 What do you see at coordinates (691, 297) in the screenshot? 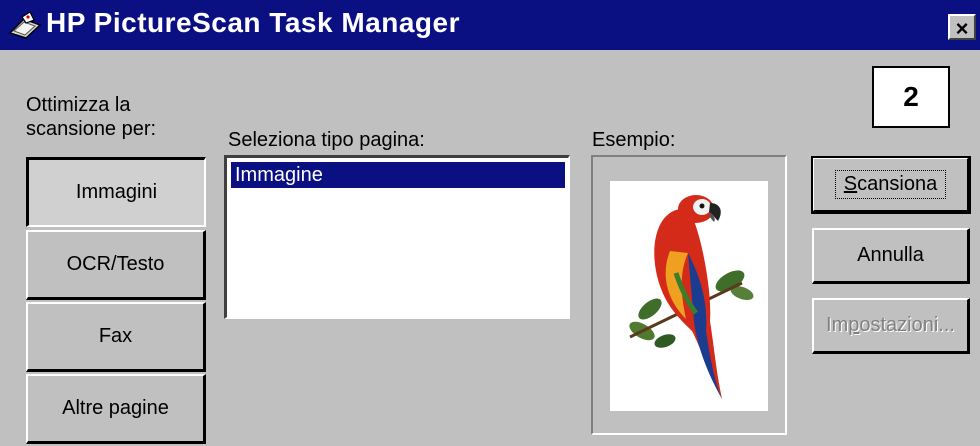
I see `parrot-illustration` at bounding box center [691, 297].